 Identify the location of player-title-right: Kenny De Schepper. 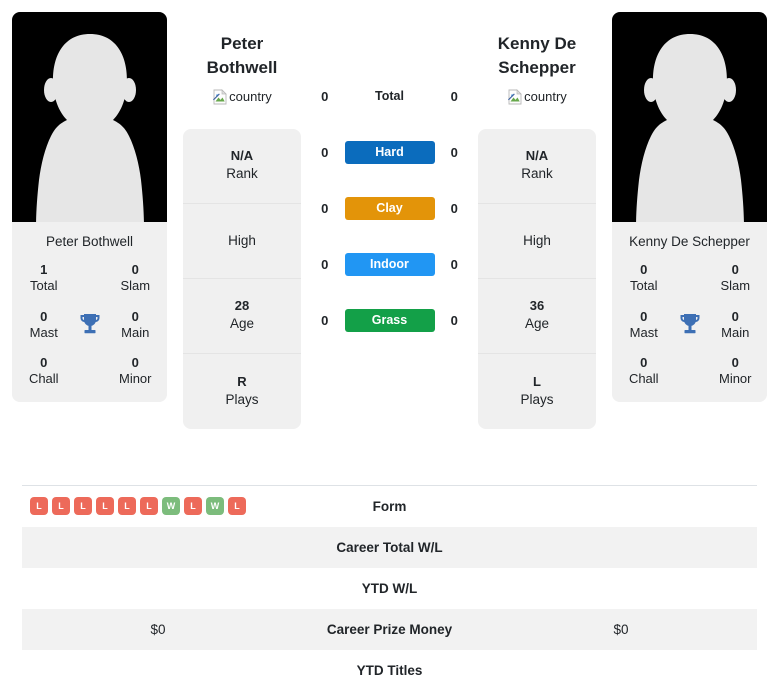
(537, 56).